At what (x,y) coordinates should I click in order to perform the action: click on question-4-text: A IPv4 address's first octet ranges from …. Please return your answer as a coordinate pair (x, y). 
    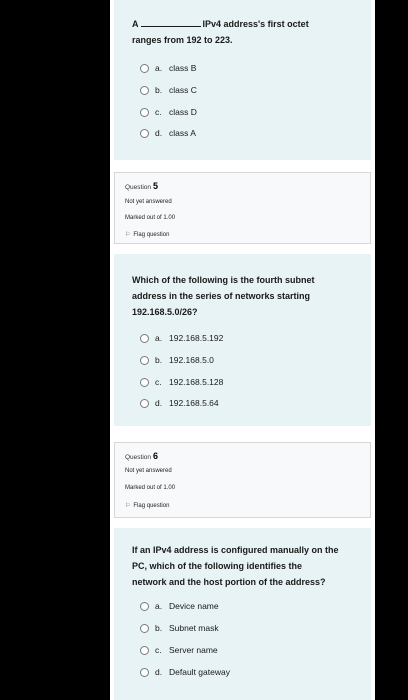
    Looking at the image, I should click on (247, 32).